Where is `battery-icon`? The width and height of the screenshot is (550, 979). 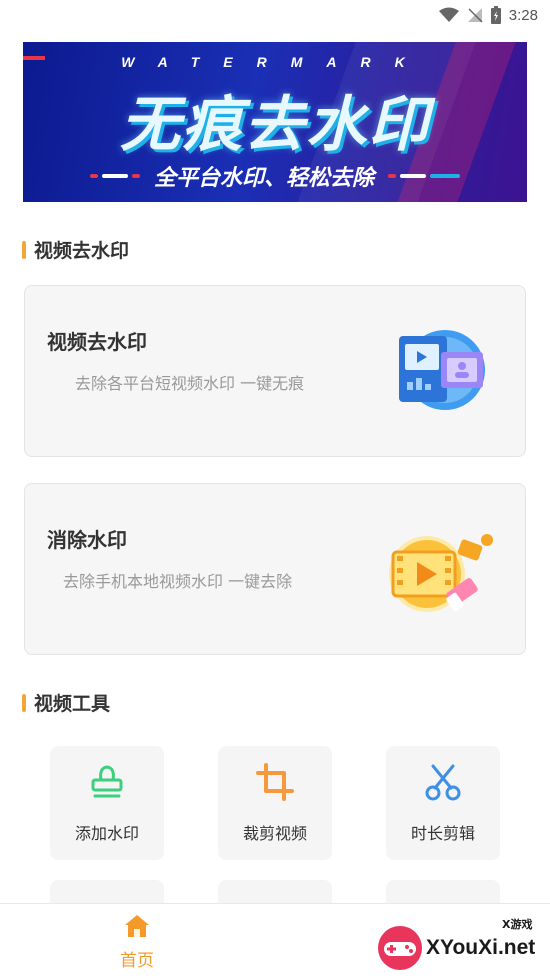
battery-icon is located at coordinates (495, 15).